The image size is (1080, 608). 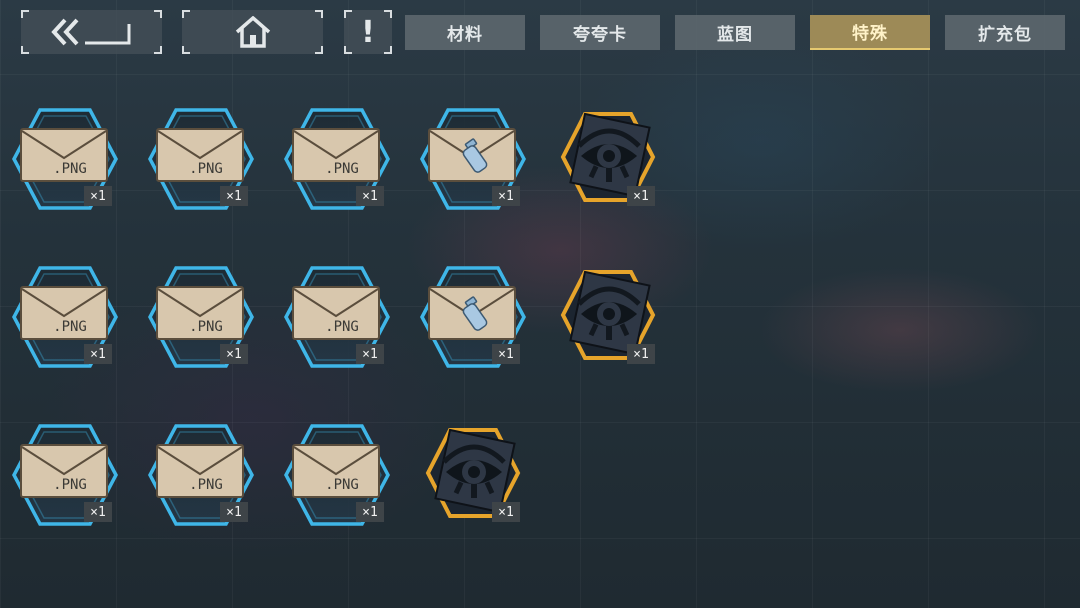 What do you see at coordinates (870, 32) in the screenshot?
I see `tab-special: 特殊` at bounding box center [870, 32].